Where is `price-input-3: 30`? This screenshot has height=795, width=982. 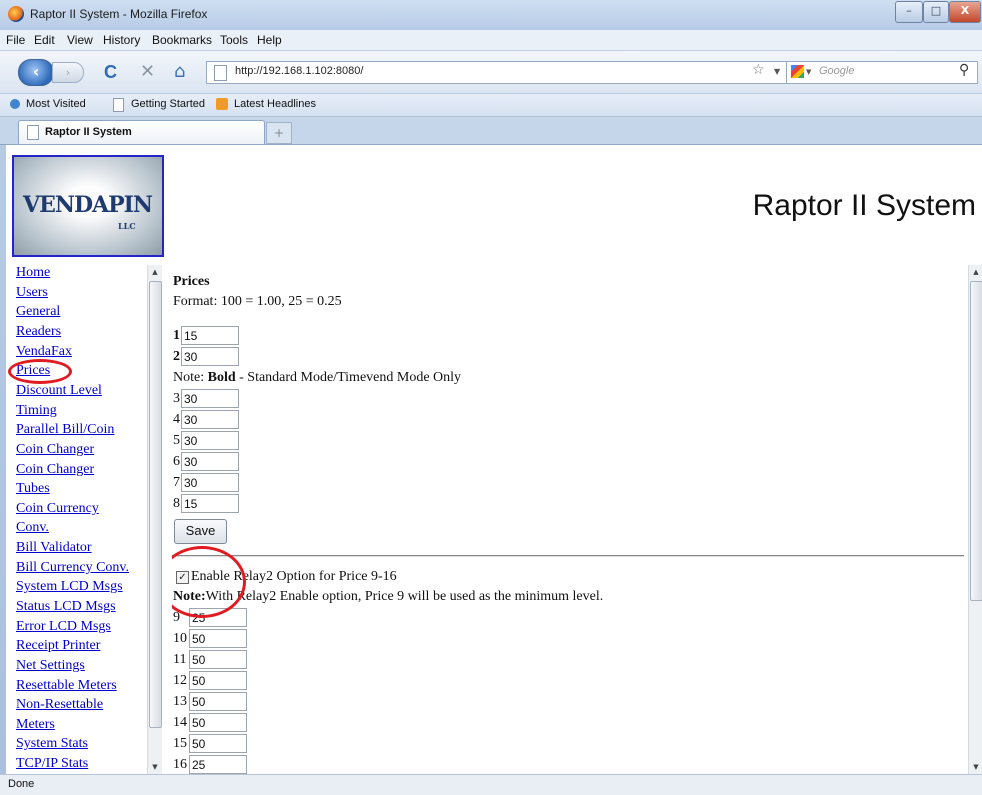
price-input-3: 30 is located at coordinates (210, 398).